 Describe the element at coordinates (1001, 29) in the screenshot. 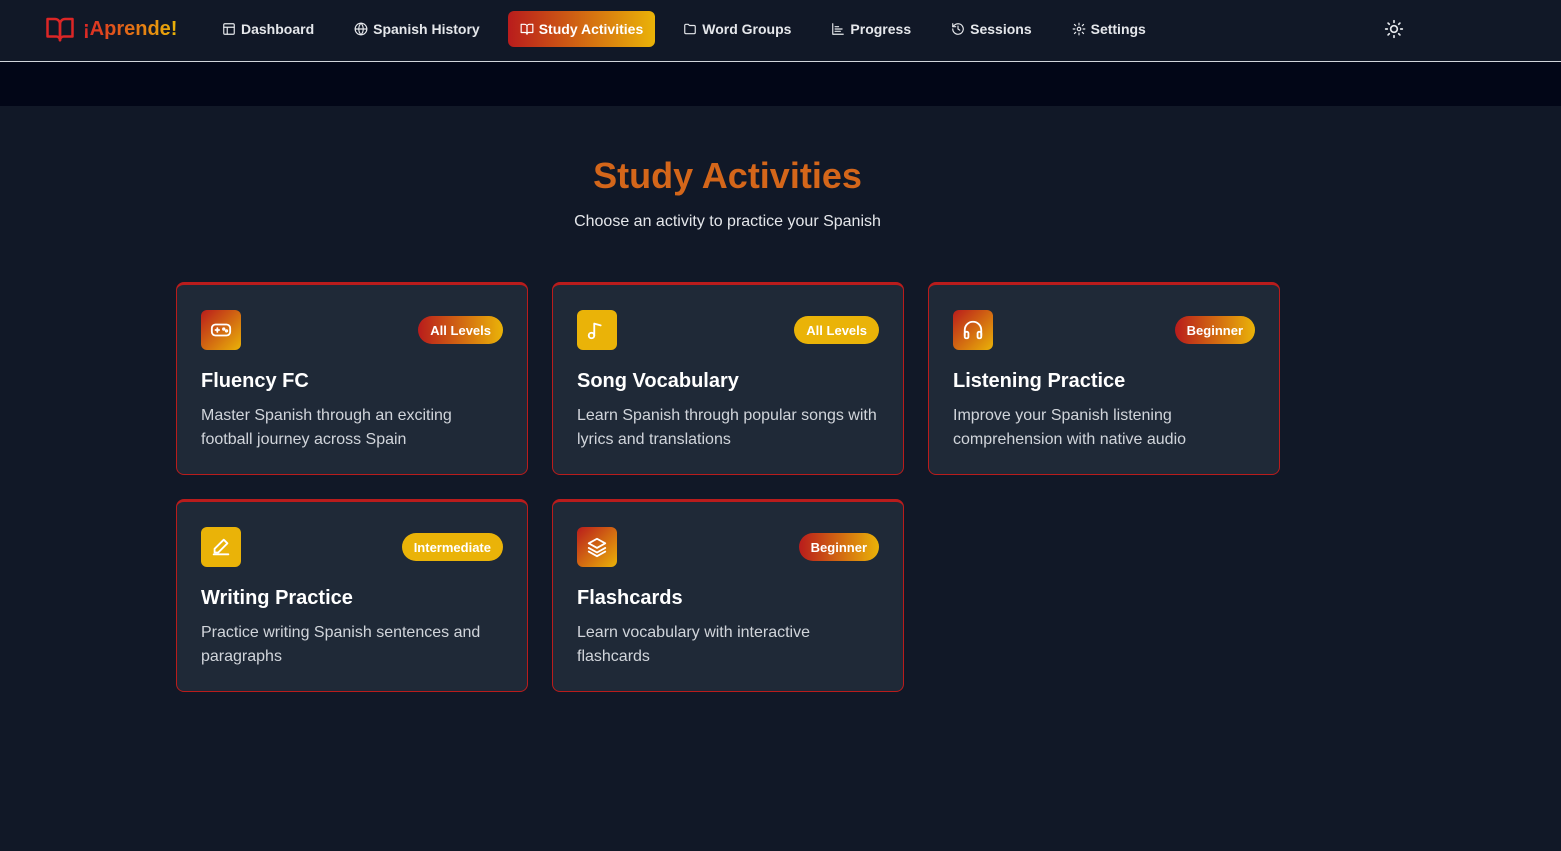

I see `nav-item-label: Sessions` at that location.